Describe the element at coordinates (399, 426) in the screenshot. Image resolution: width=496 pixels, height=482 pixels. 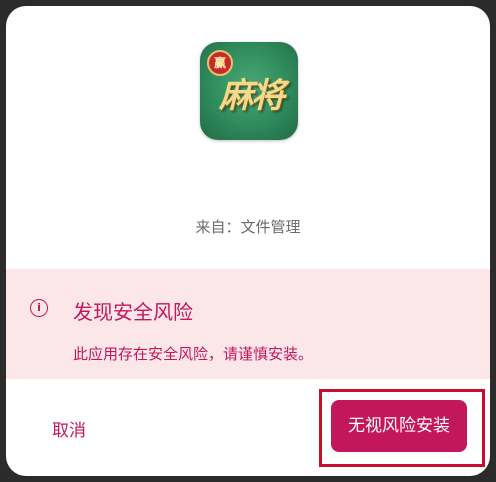
I see `ignore-risk-install-button: 无视风险安装` at that location.